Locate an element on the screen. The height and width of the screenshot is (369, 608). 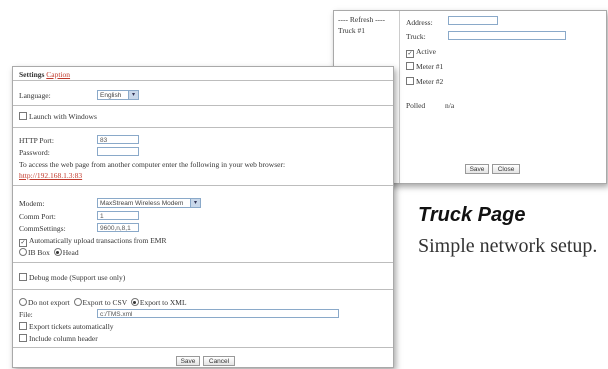
caption-title: Truck Page is located at coordinates (472, 215).